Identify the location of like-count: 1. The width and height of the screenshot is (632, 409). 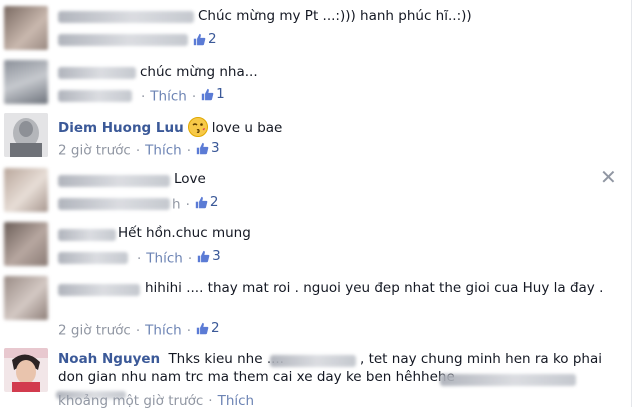
(213, 94).